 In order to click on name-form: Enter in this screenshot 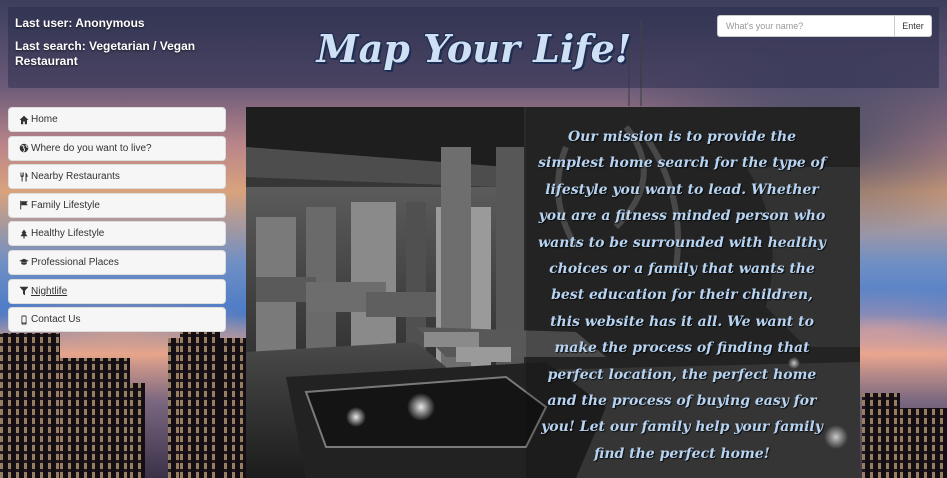, I will do `click(824, 26)`.